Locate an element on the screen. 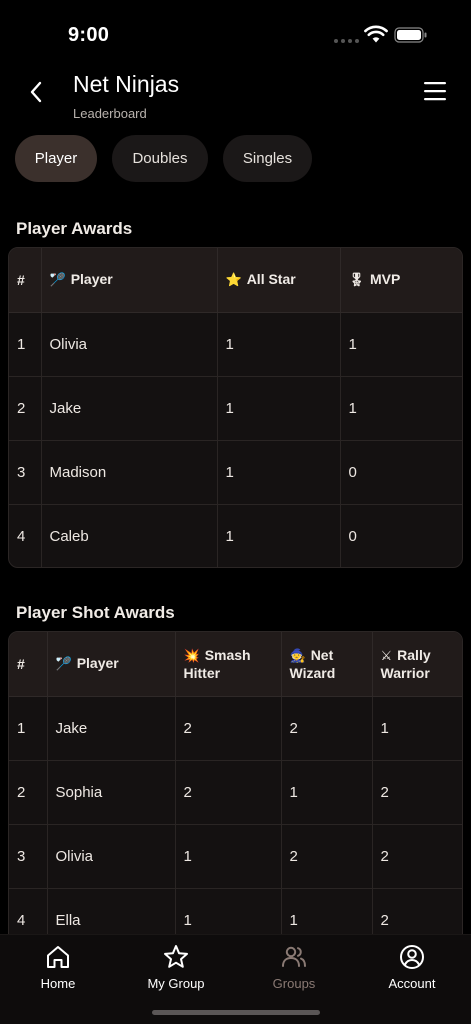 The width and height of the screenshot is (471, 1024). explosion-icon: 💥 is located at coordinates (191, 656).